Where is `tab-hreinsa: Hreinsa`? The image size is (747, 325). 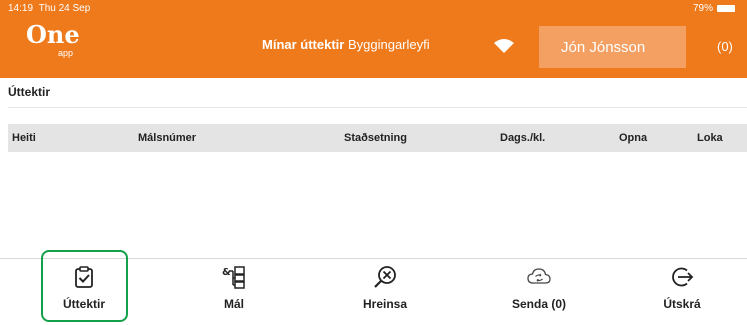
tab-hreinsa: Hreinsa is located at coordinates (385, 292).